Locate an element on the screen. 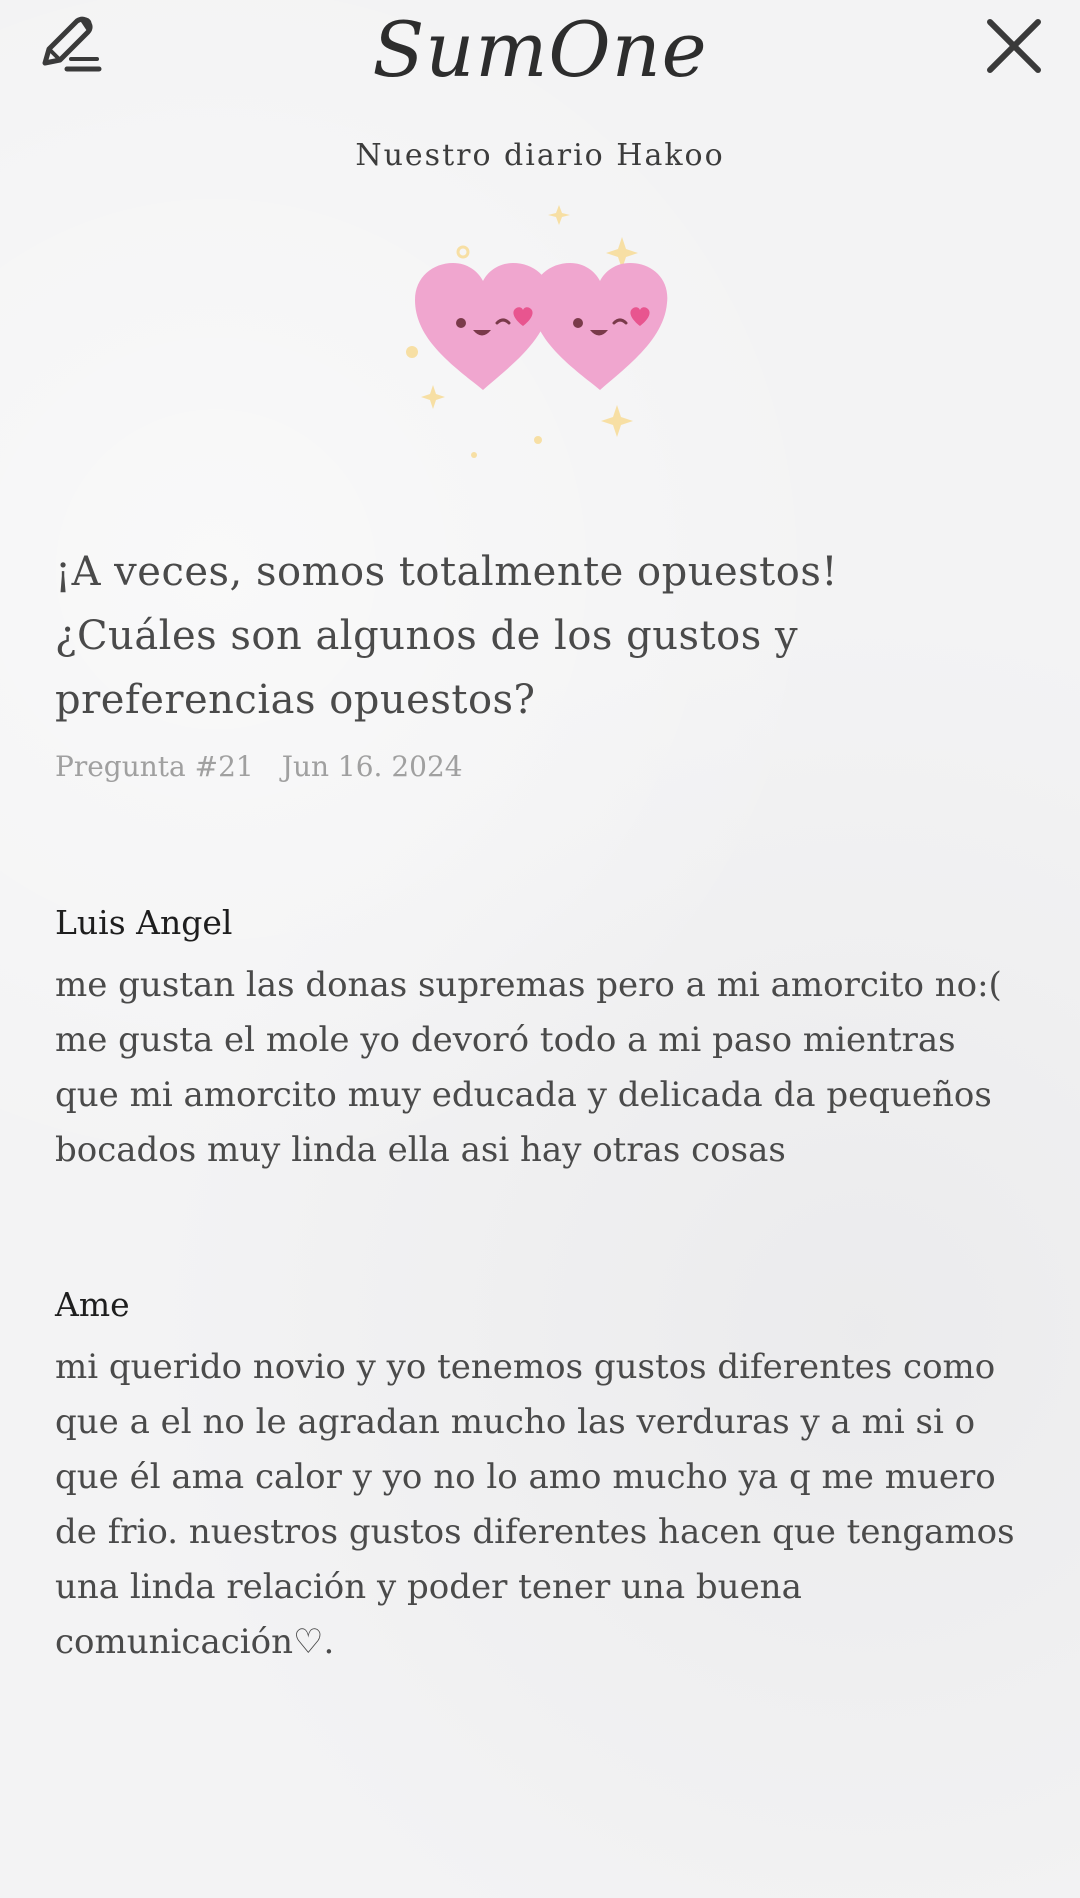 The width and height of the screenshot is (1080, 1898). diary-title: Nuestro diario Hakoo is located at coordinates (540, 155).